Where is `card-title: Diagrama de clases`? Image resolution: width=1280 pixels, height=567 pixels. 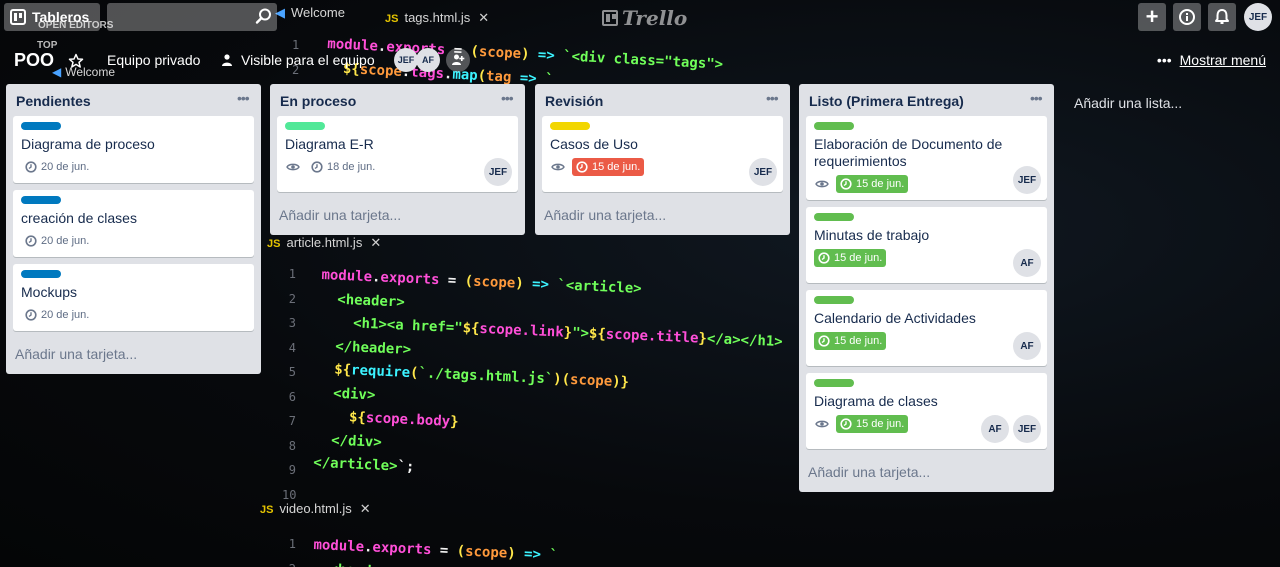
card-title: Diagrama de clases is located at coordinates (876, 401).